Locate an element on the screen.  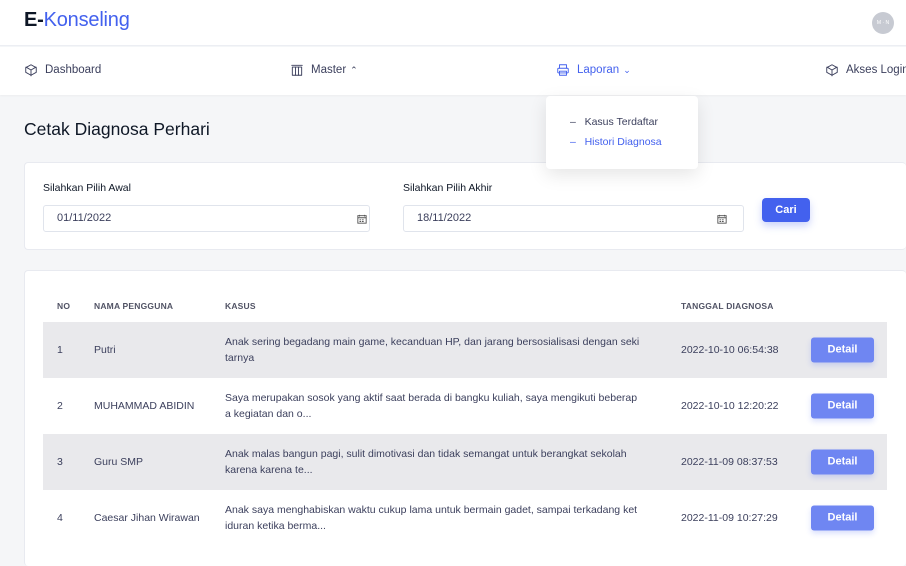
nav-laporan: Laporan ⌄ is located at coordinates (593, 70).